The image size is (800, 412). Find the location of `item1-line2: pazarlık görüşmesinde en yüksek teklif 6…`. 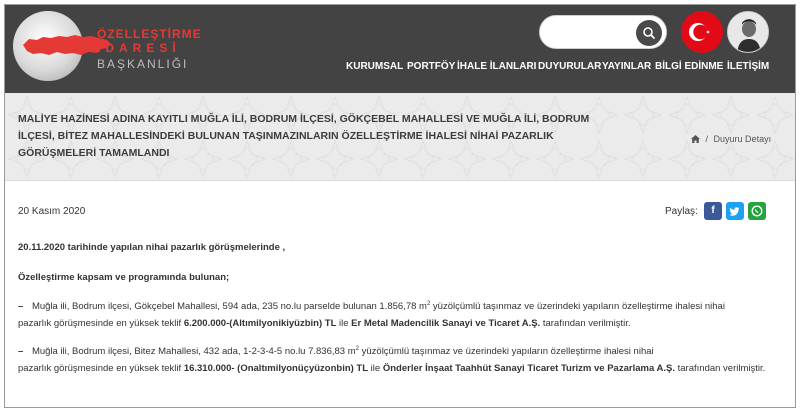

item1-line2: pazarlık görüşmesinde en yüksek teklif 6… is located at coordinates (324, 323).